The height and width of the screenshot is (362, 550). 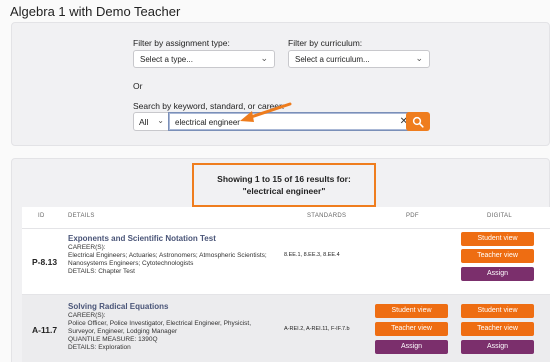 What do you see at coordinates (81, 216) in the screenshot?
I see `column-header-details: DETAILS` at bounding box center [81, 216].